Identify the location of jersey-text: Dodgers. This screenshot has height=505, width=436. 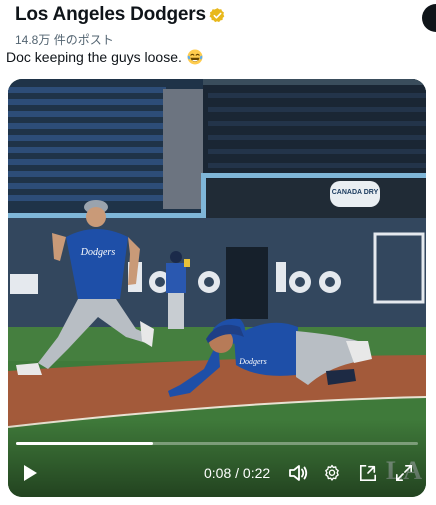
(98, 252).